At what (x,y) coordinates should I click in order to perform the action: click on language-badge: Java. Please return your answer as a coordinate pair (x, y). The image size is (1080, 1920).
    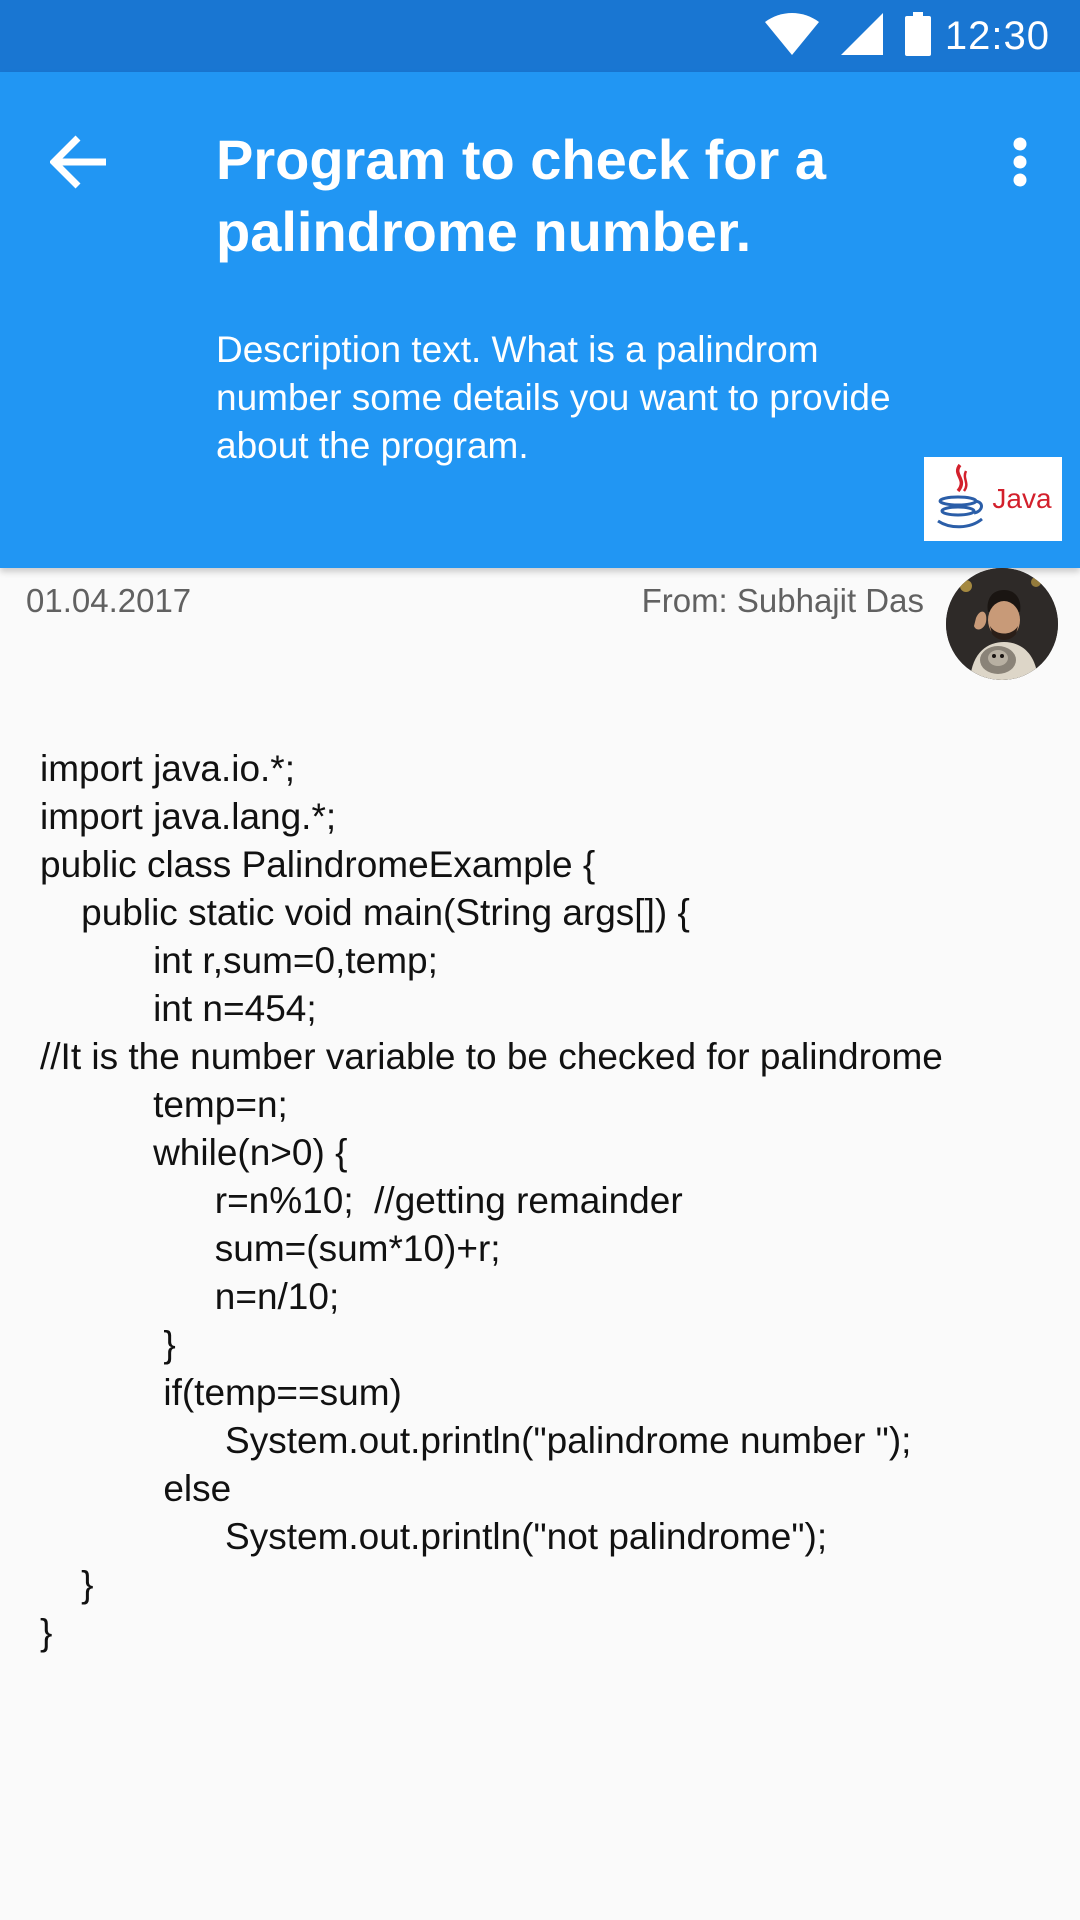
    Looking at the image, I should click on (993, 499).